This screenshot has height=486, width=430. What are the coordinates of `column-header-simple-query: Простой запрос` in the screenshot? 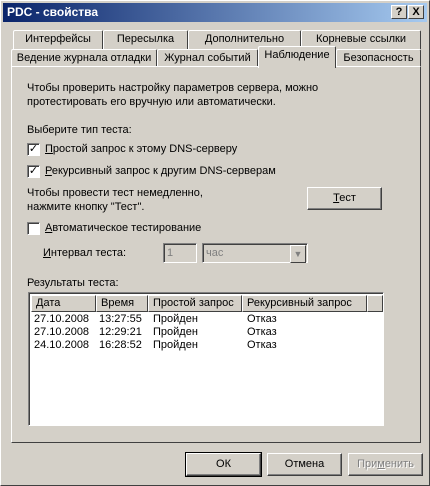 It's located at (195, 303).